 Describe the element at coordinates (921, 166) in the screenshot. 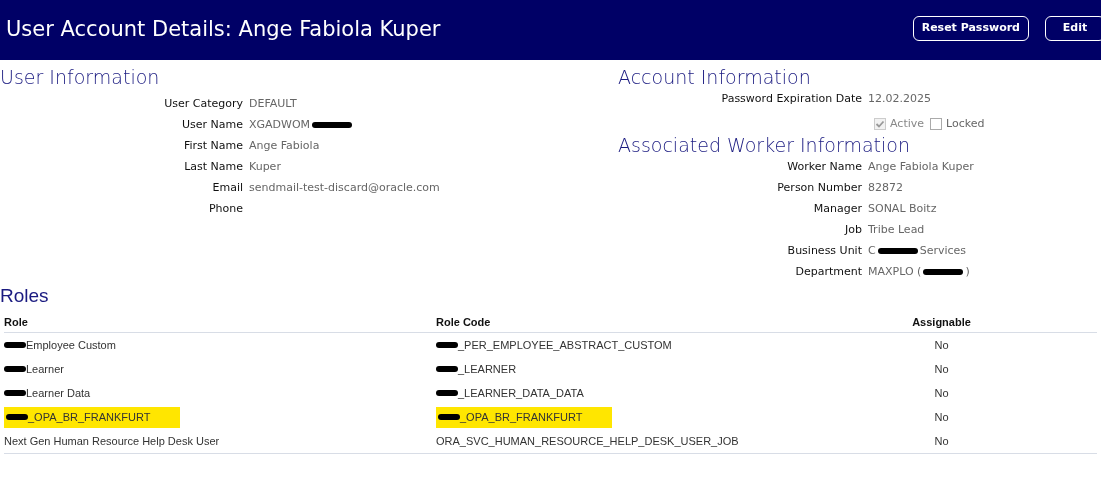

I see `field-value: Ange Fabiola Kuper` at that location.